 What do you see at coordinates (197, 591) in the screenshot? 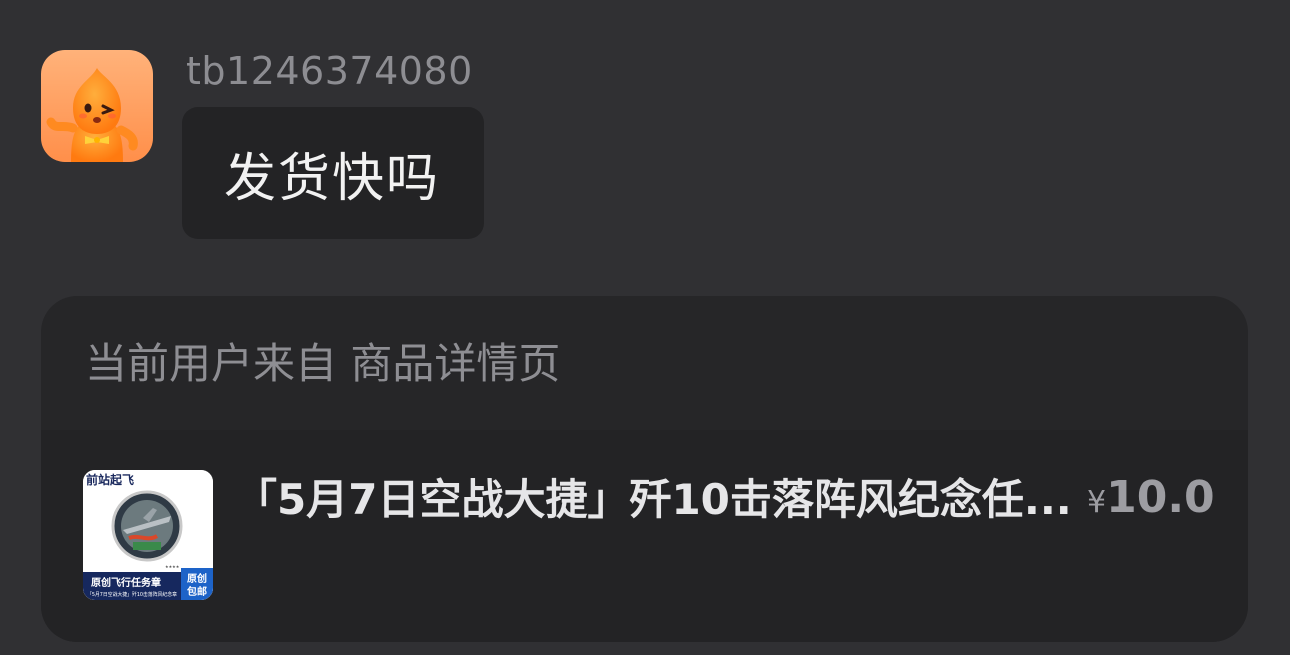
I see `thumb-badge-line2: 包邮` at bounding box center [197, 591].